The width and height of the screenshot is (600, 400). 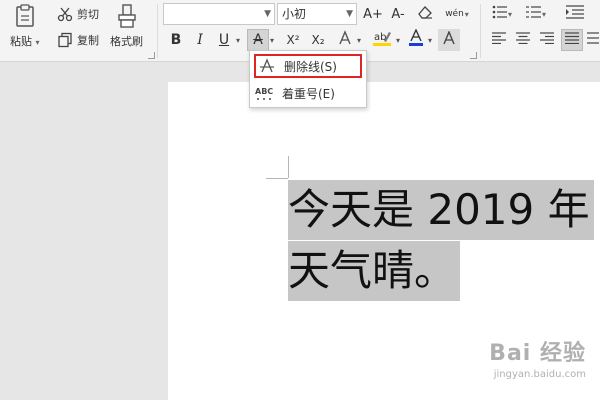 I want to click on justify-icon, so click(x=572, y=40).